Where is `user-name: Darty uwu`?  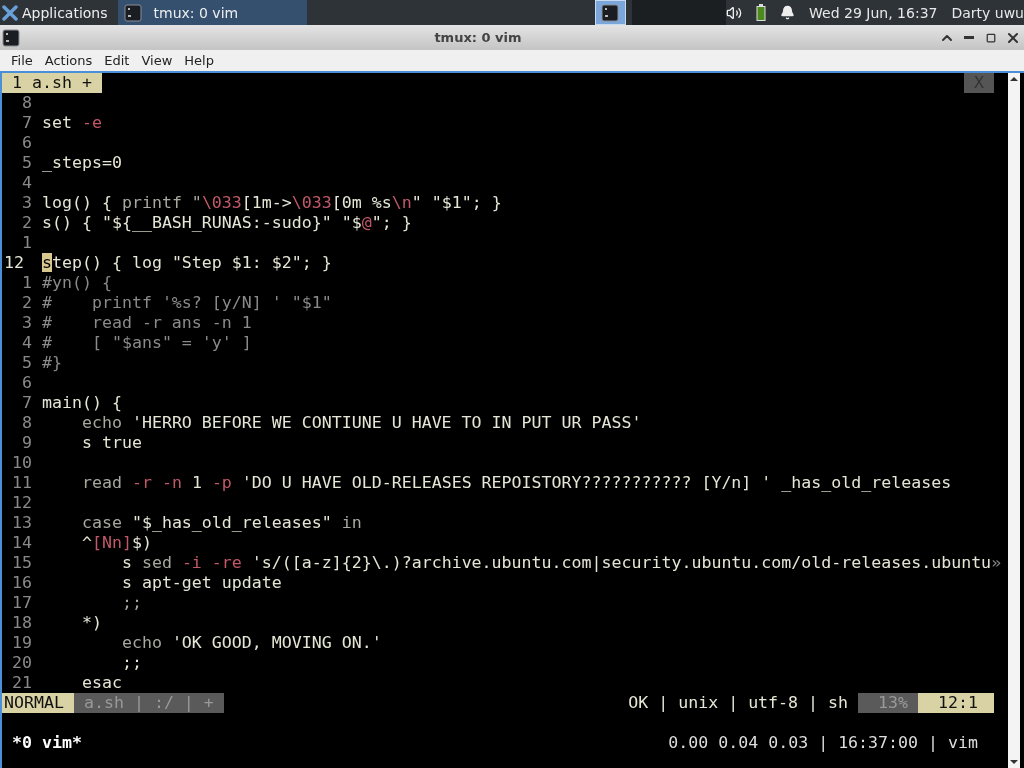 user-name: Darty uwu is located at coordinates (987, 12).